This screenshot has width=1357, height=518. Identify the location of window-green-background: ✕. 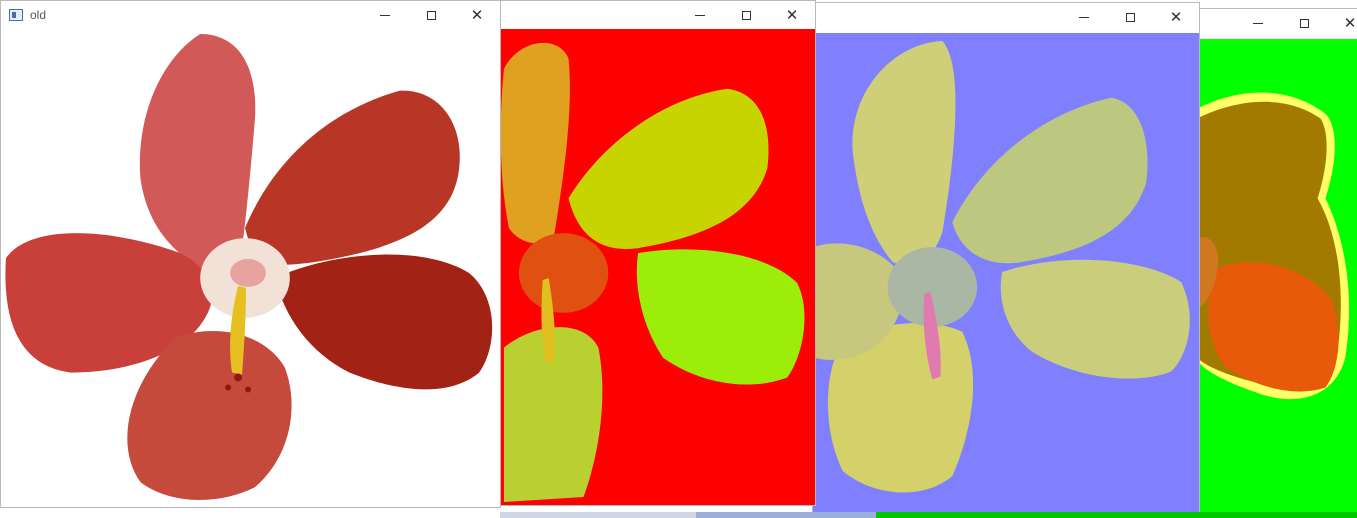
(1276, 263).